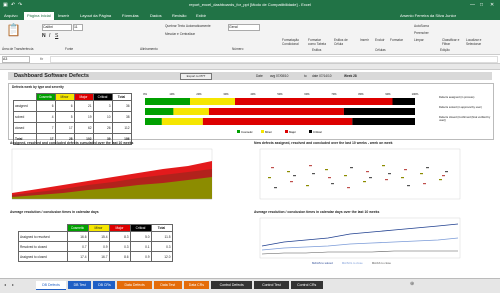  What do you see at coordinates (292, 132) in the screenshot?
I see `legend-label: Major` at bounding box center [292, 132].